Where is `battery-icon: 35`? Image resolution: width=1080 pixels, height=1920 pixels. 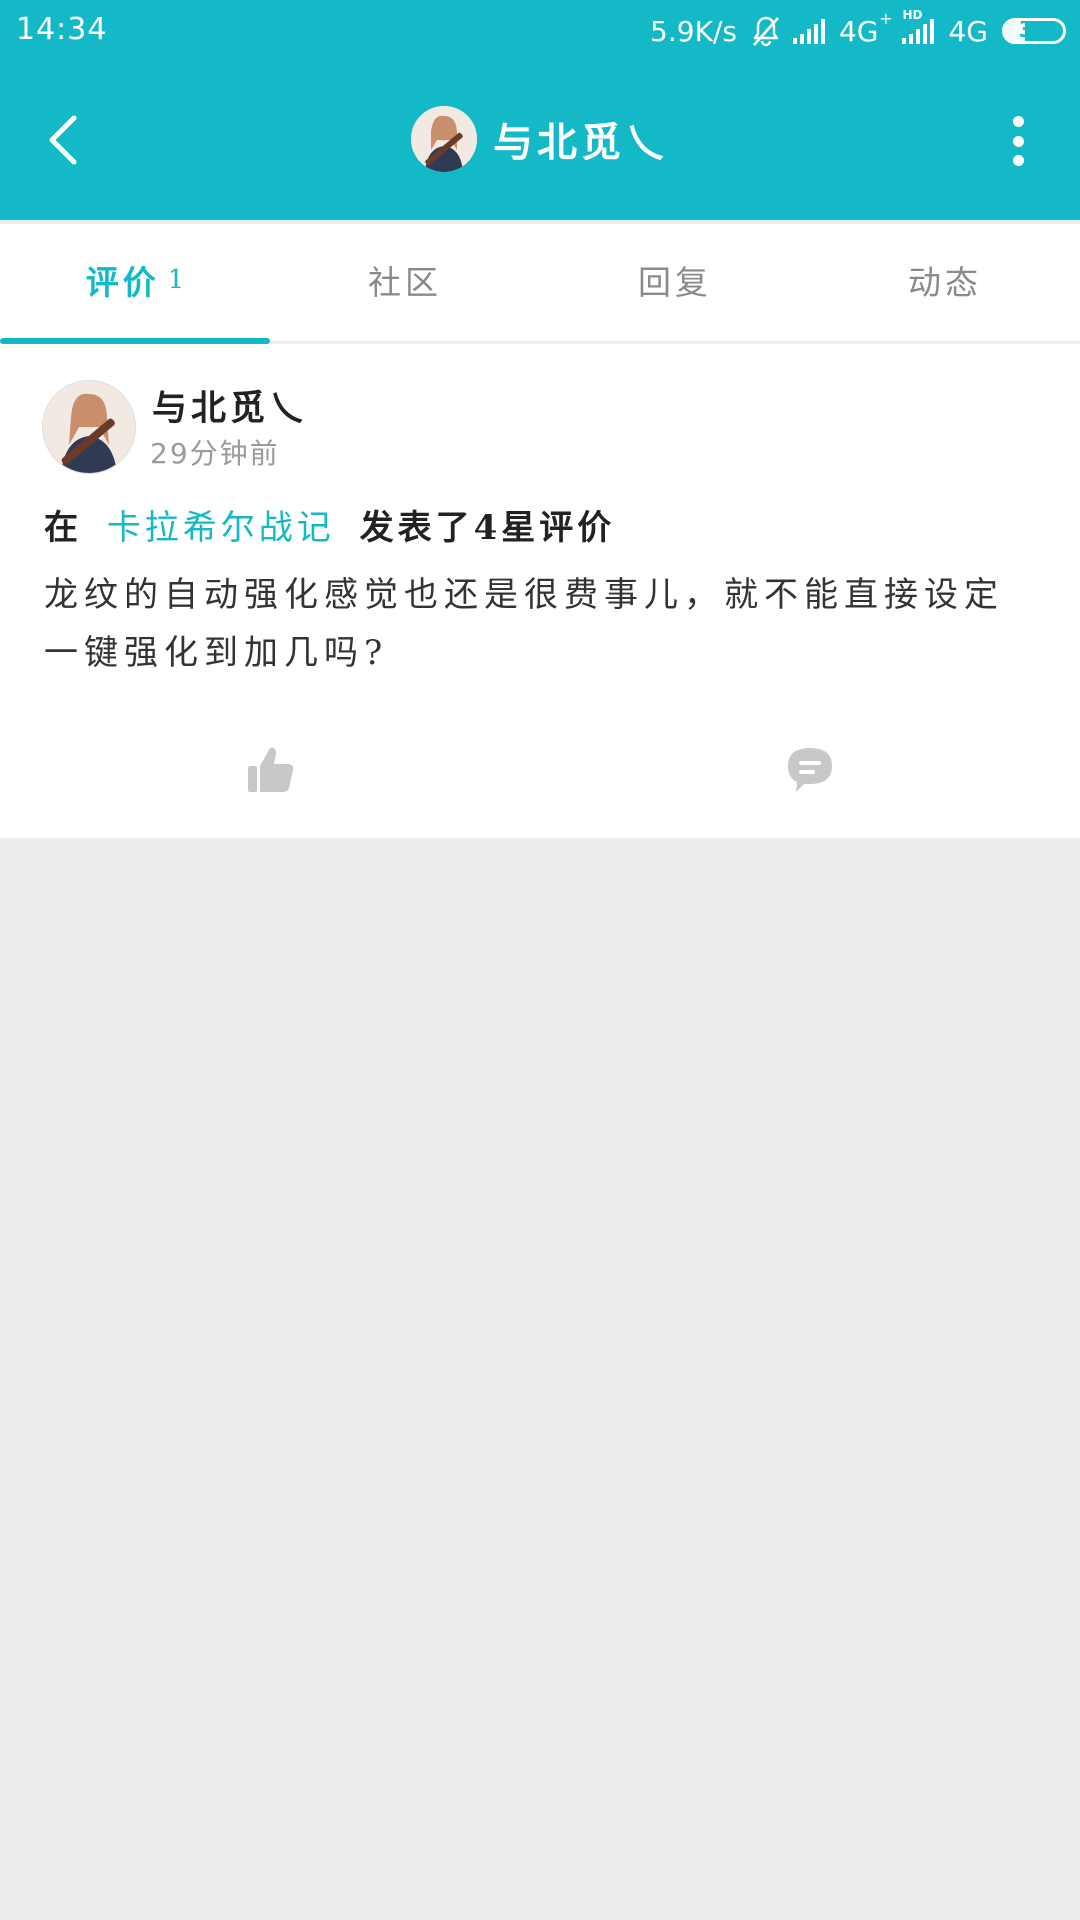 battery-icon: 35 is located at coordinates (1034, 31).